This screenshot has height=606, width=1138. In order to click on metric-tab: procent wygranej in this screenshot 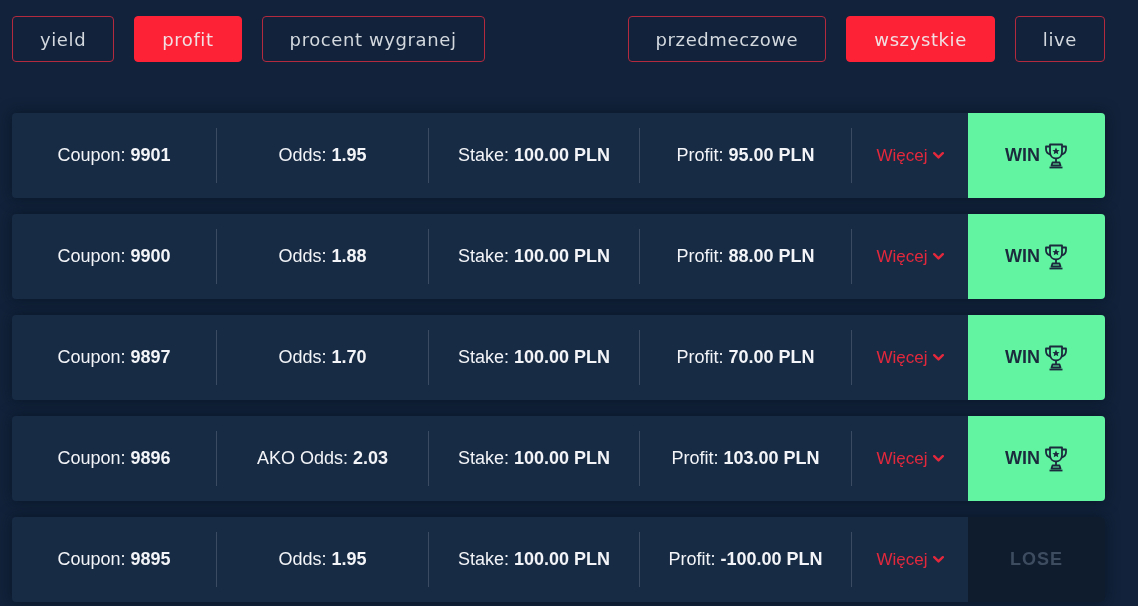, I will do `click(373, 39)`.